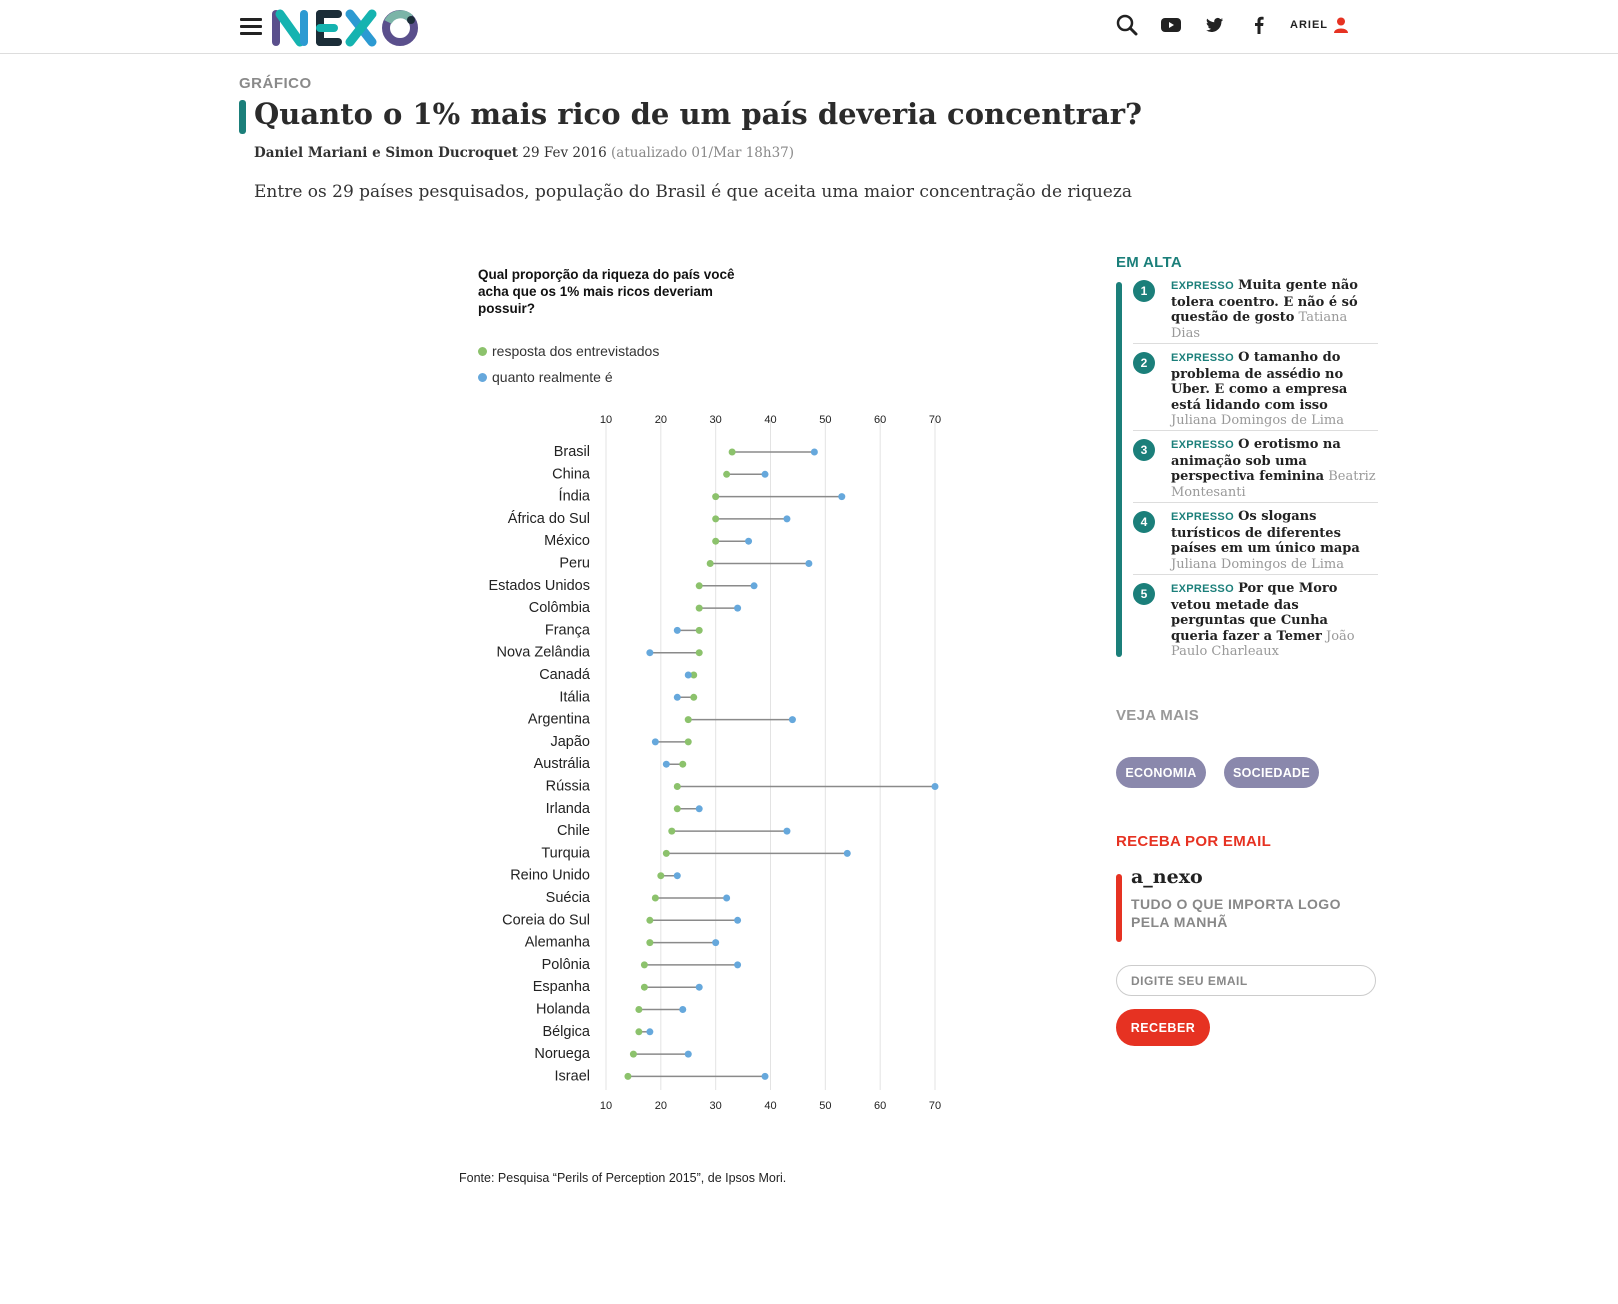 This screenshot has width=1618, height=1304. What do you see at coordinates (1167, 877) in the screenshot?
I see `newsletter-name: a_nexo` at bounding box center [1167, 877].